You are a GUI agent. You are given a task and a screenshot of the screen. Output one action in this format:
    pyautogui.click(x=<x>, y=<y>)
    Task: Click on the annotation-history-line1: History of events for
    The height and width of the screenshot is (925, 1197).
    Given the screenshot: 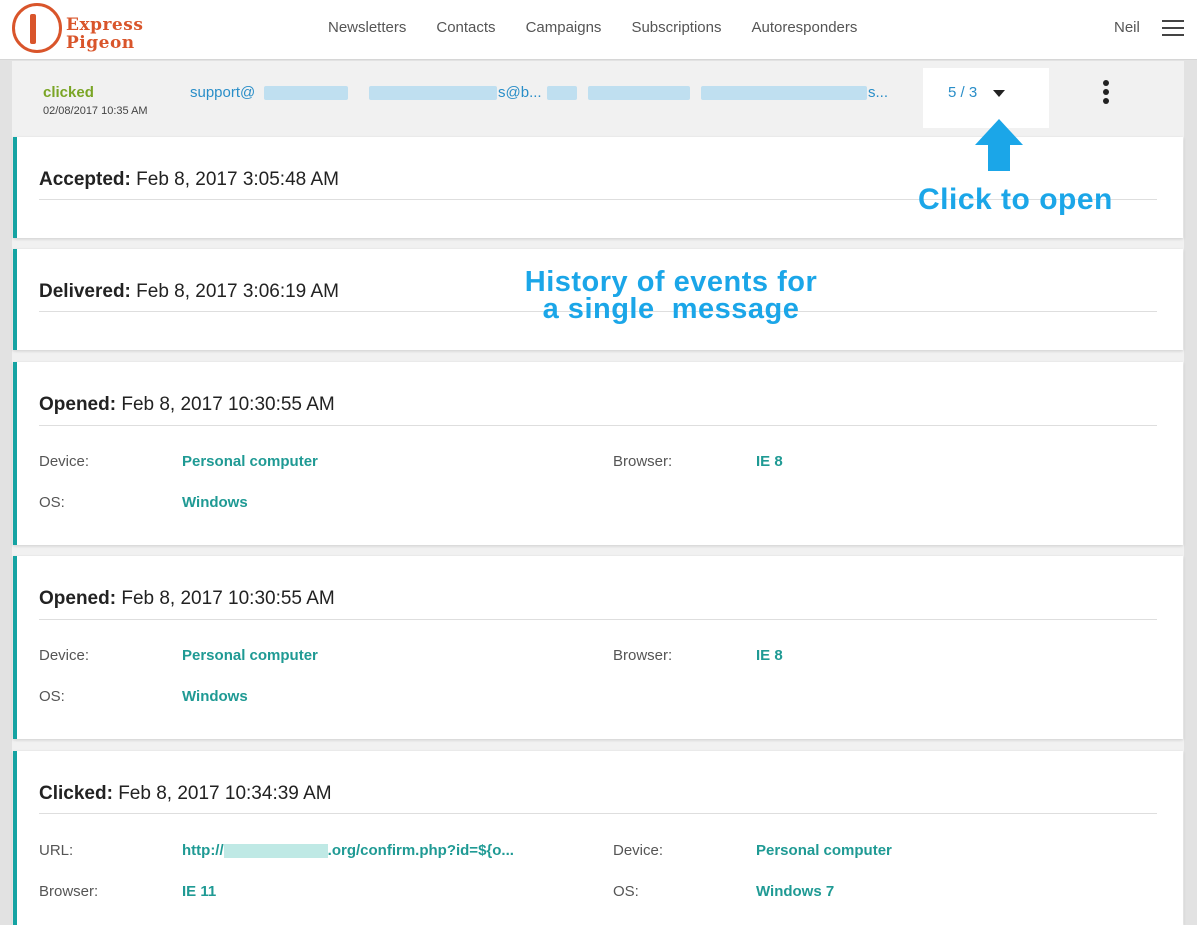 What is the action you would take?
    pyautogui.click(x=671, y=282)
    